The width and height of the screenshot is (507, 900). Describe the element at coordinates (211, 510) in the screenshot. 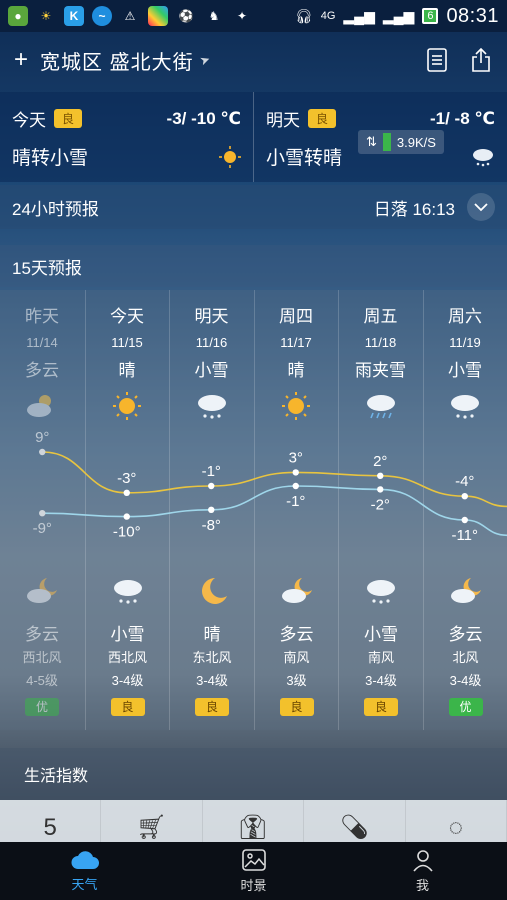

I see `forecast-day-2: 明天 11/16 小雪晴东北风 3-4级良` at that location.